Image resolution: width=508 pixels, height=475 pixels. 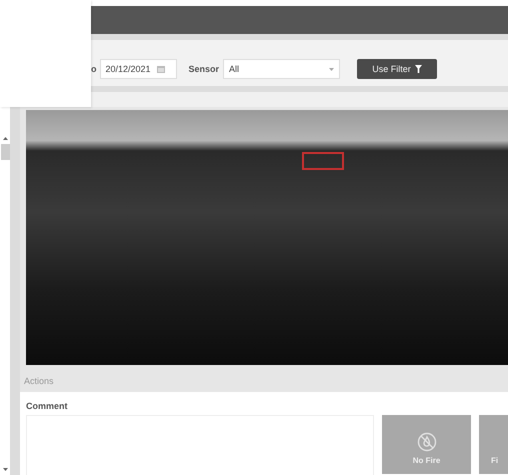 I want to click on caret-icon, so click(x=331, y=69).